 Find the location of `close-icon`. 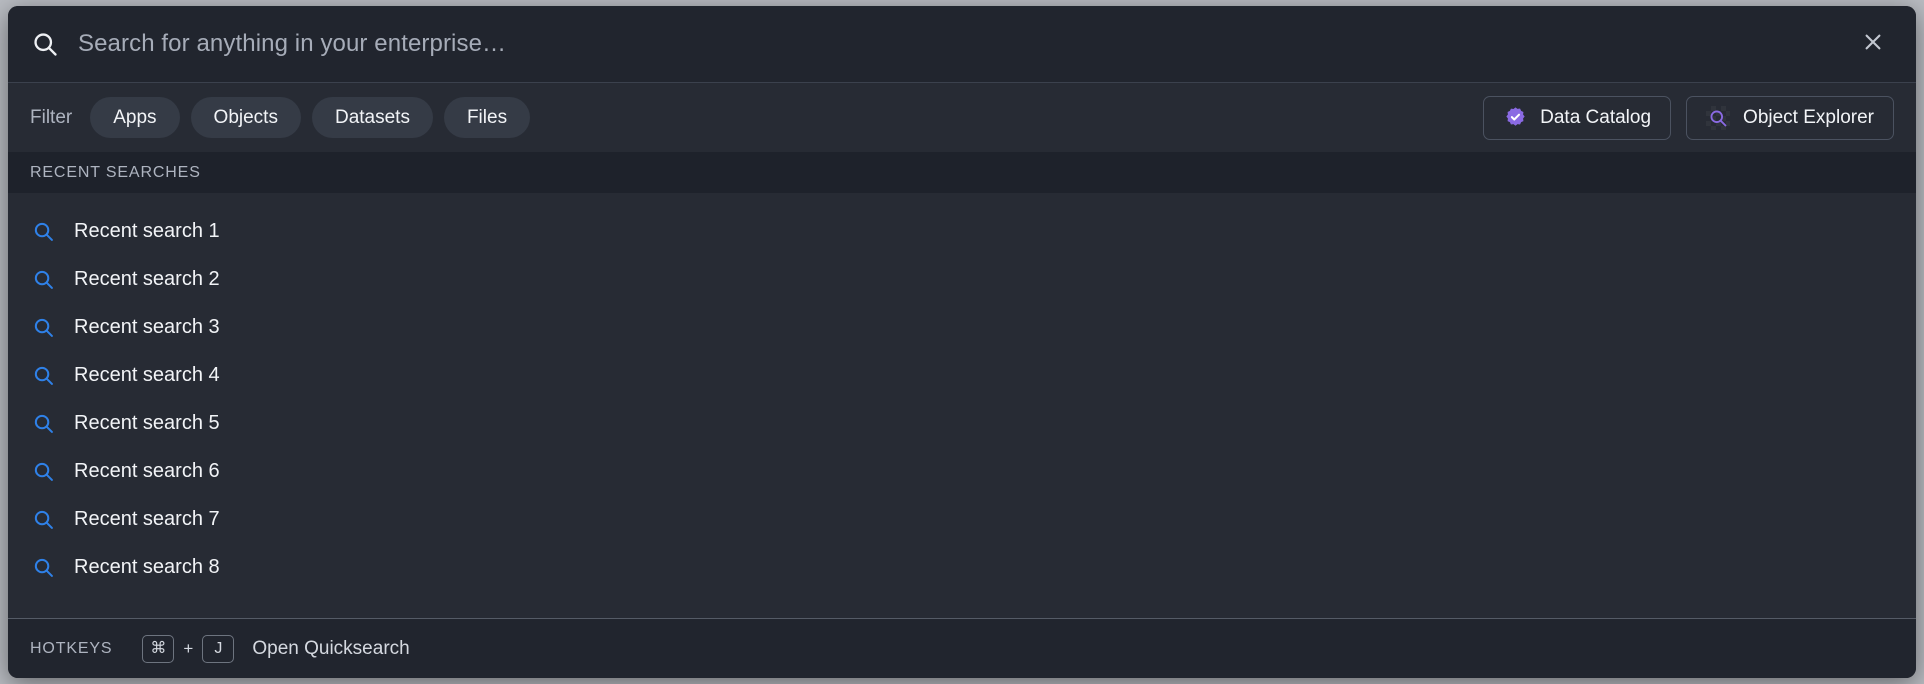

close-icon is located at coordinates (1873, 44).